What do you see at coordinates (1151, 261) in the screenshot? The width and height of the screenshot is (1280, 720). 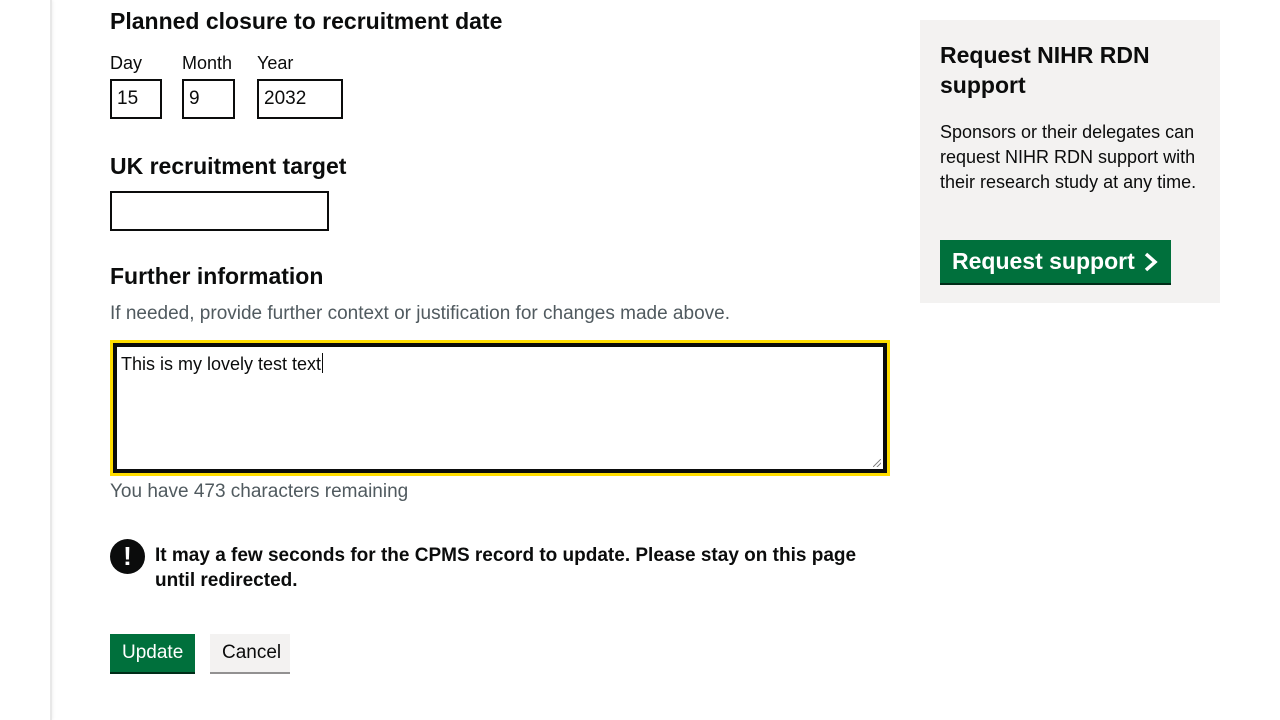 I see `chevron-right-icon` at bounding box center [1151, 261].